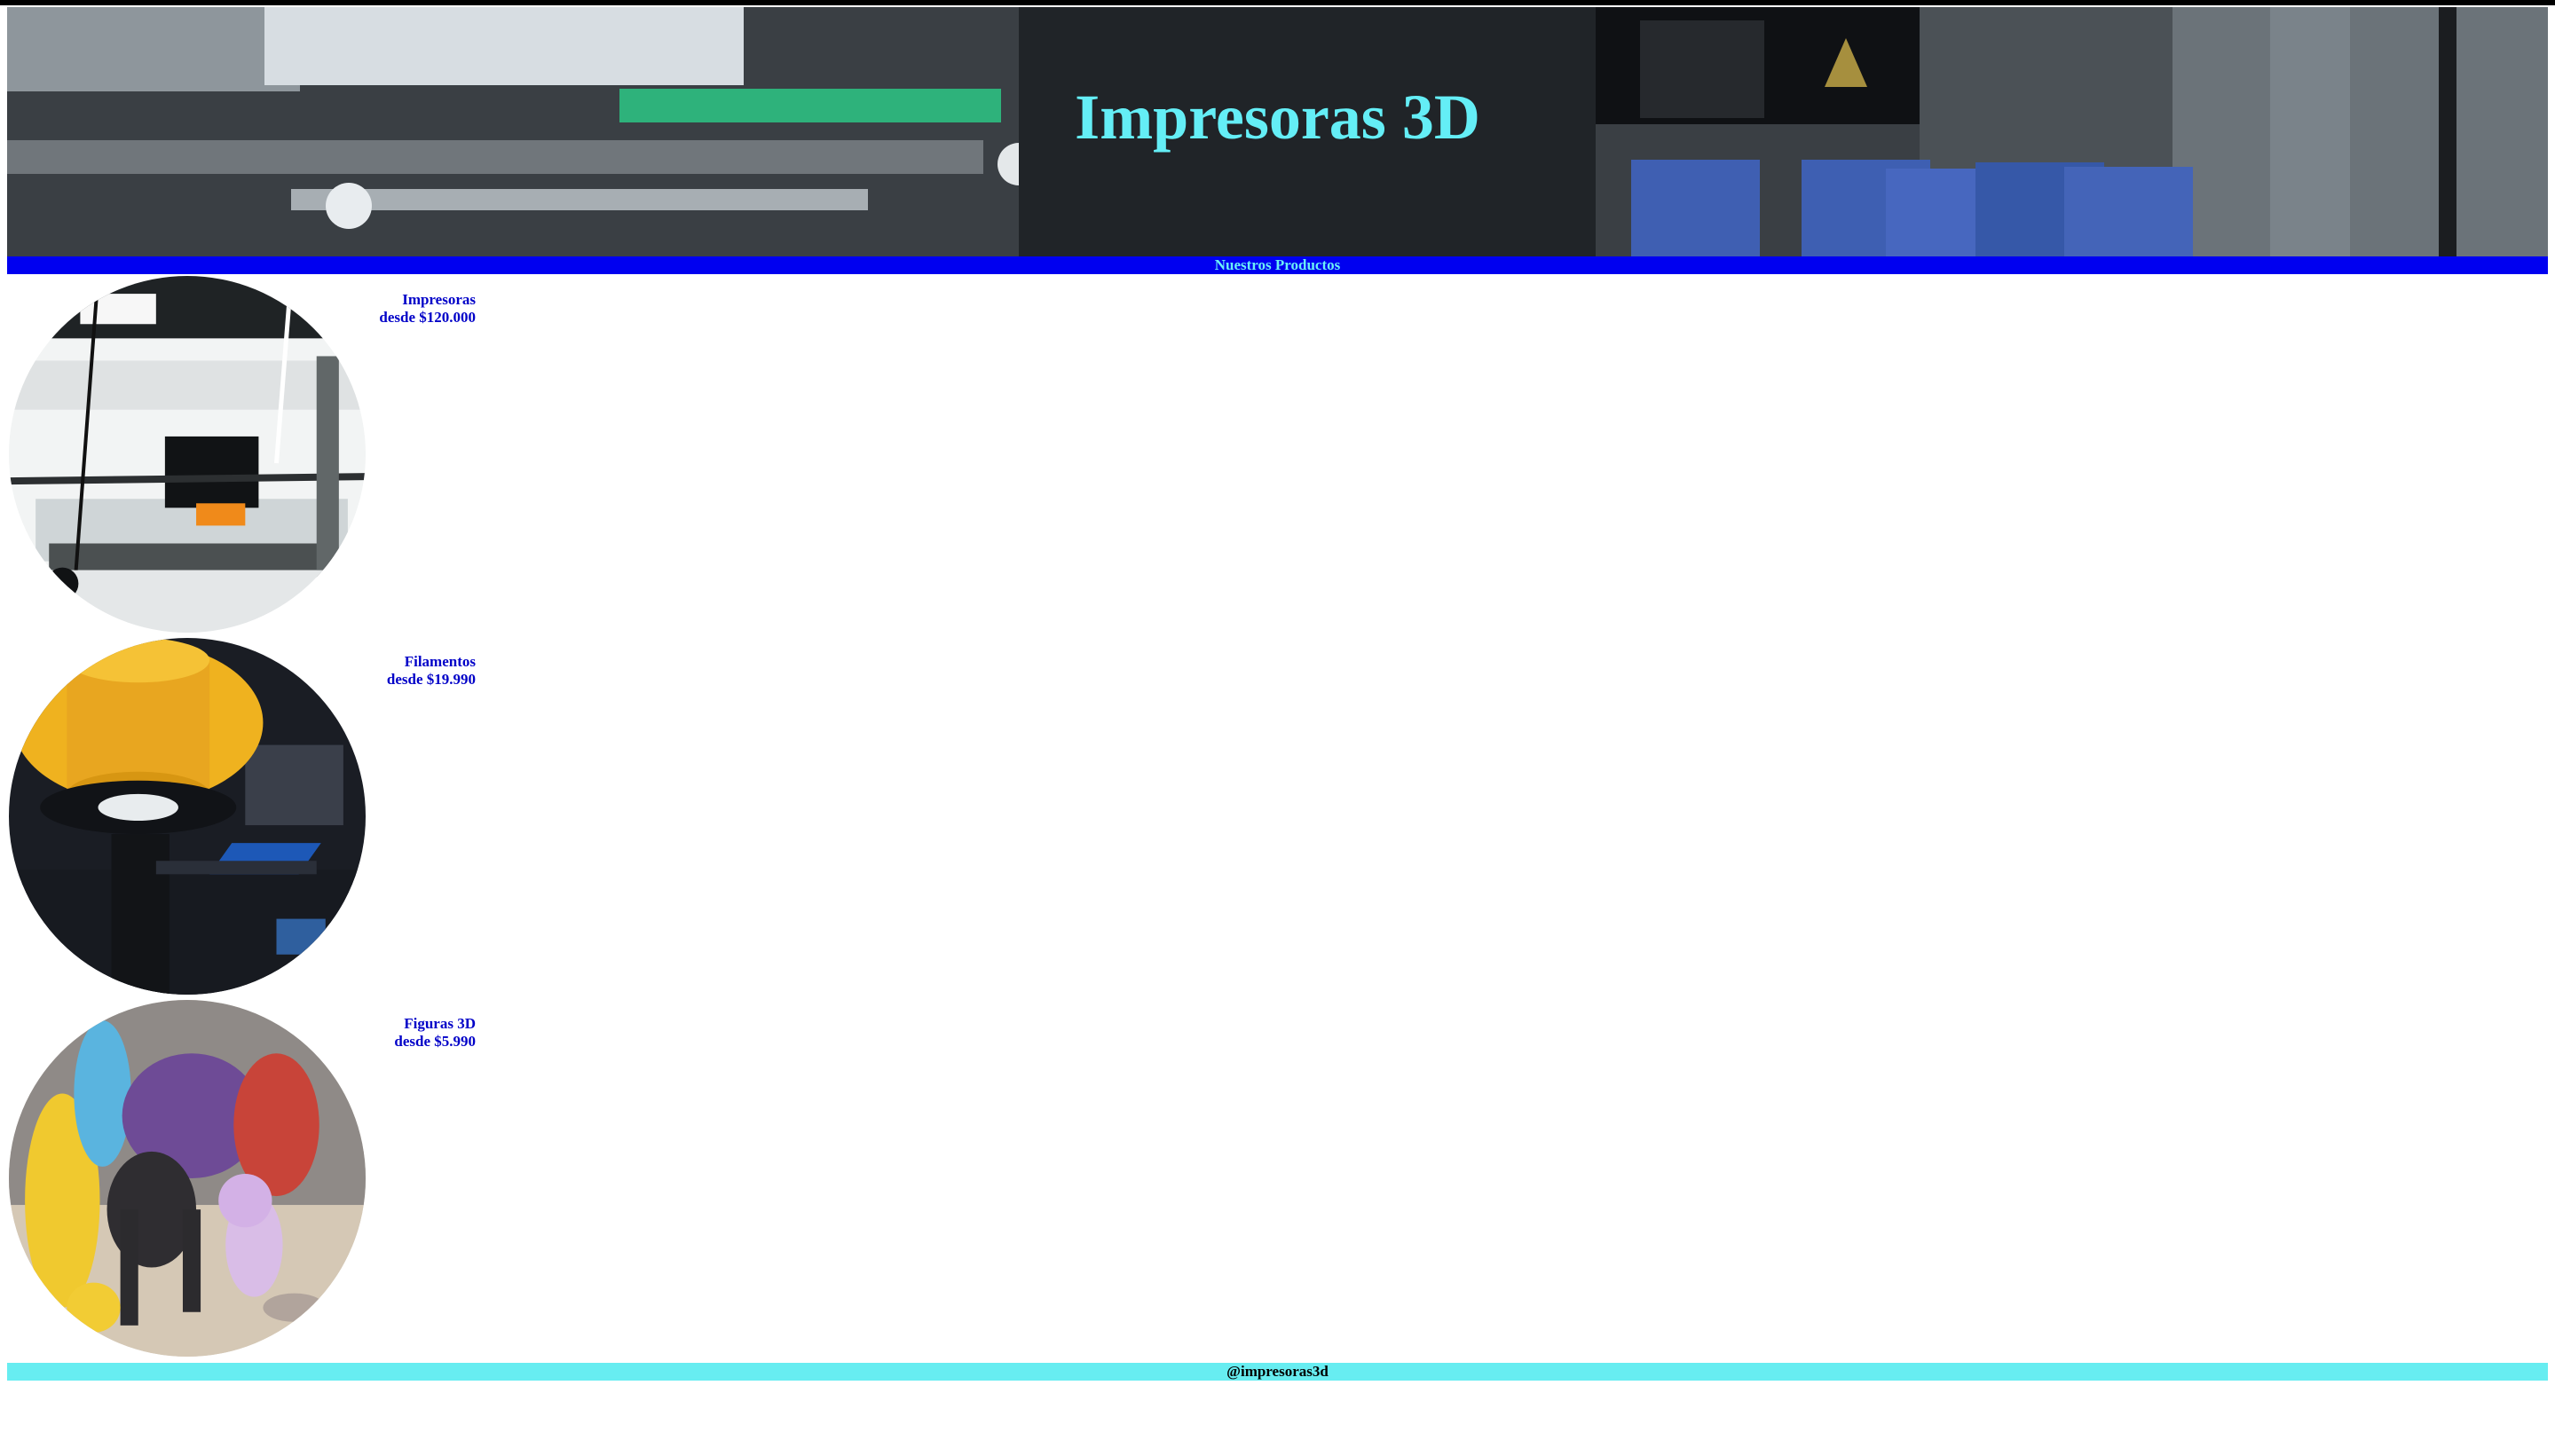  I want to click on 3d-printer-icon, so click(187, 454).